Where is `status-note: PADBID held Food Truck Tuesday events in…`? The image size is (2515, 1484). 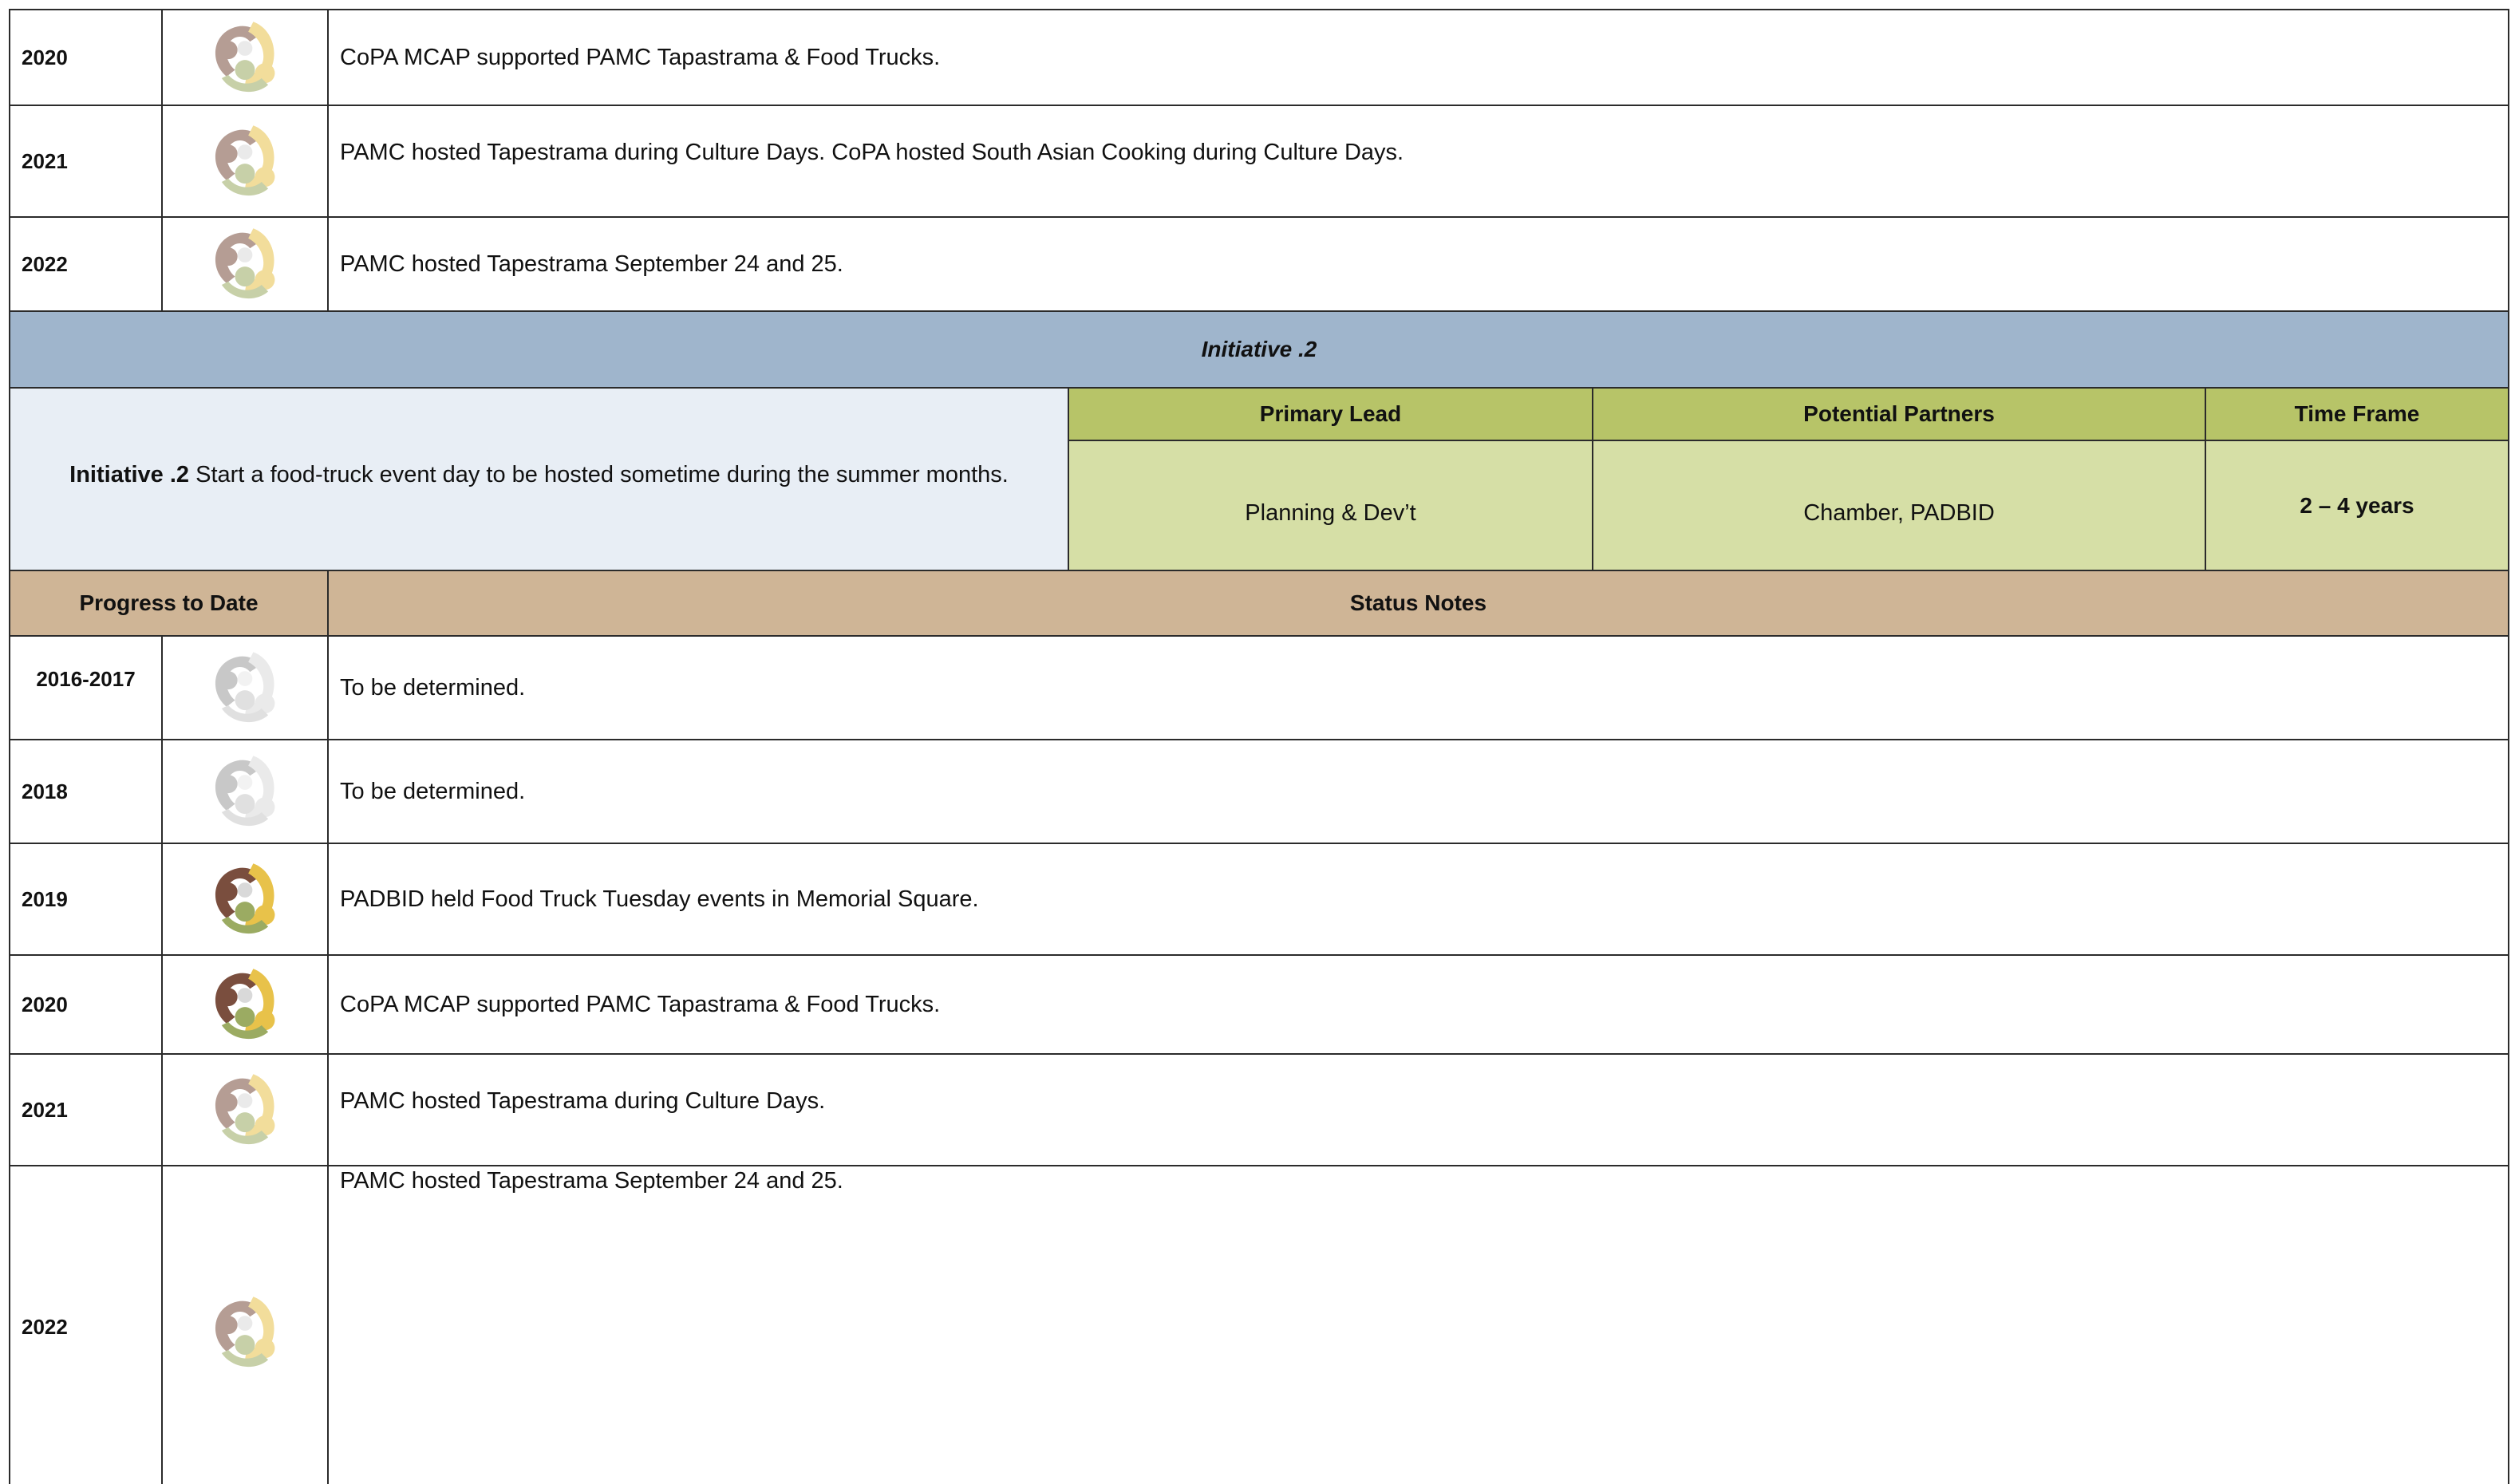
status-note: PADBID held Food Truck Tuesday events in… is located at coordinates (659, 899).